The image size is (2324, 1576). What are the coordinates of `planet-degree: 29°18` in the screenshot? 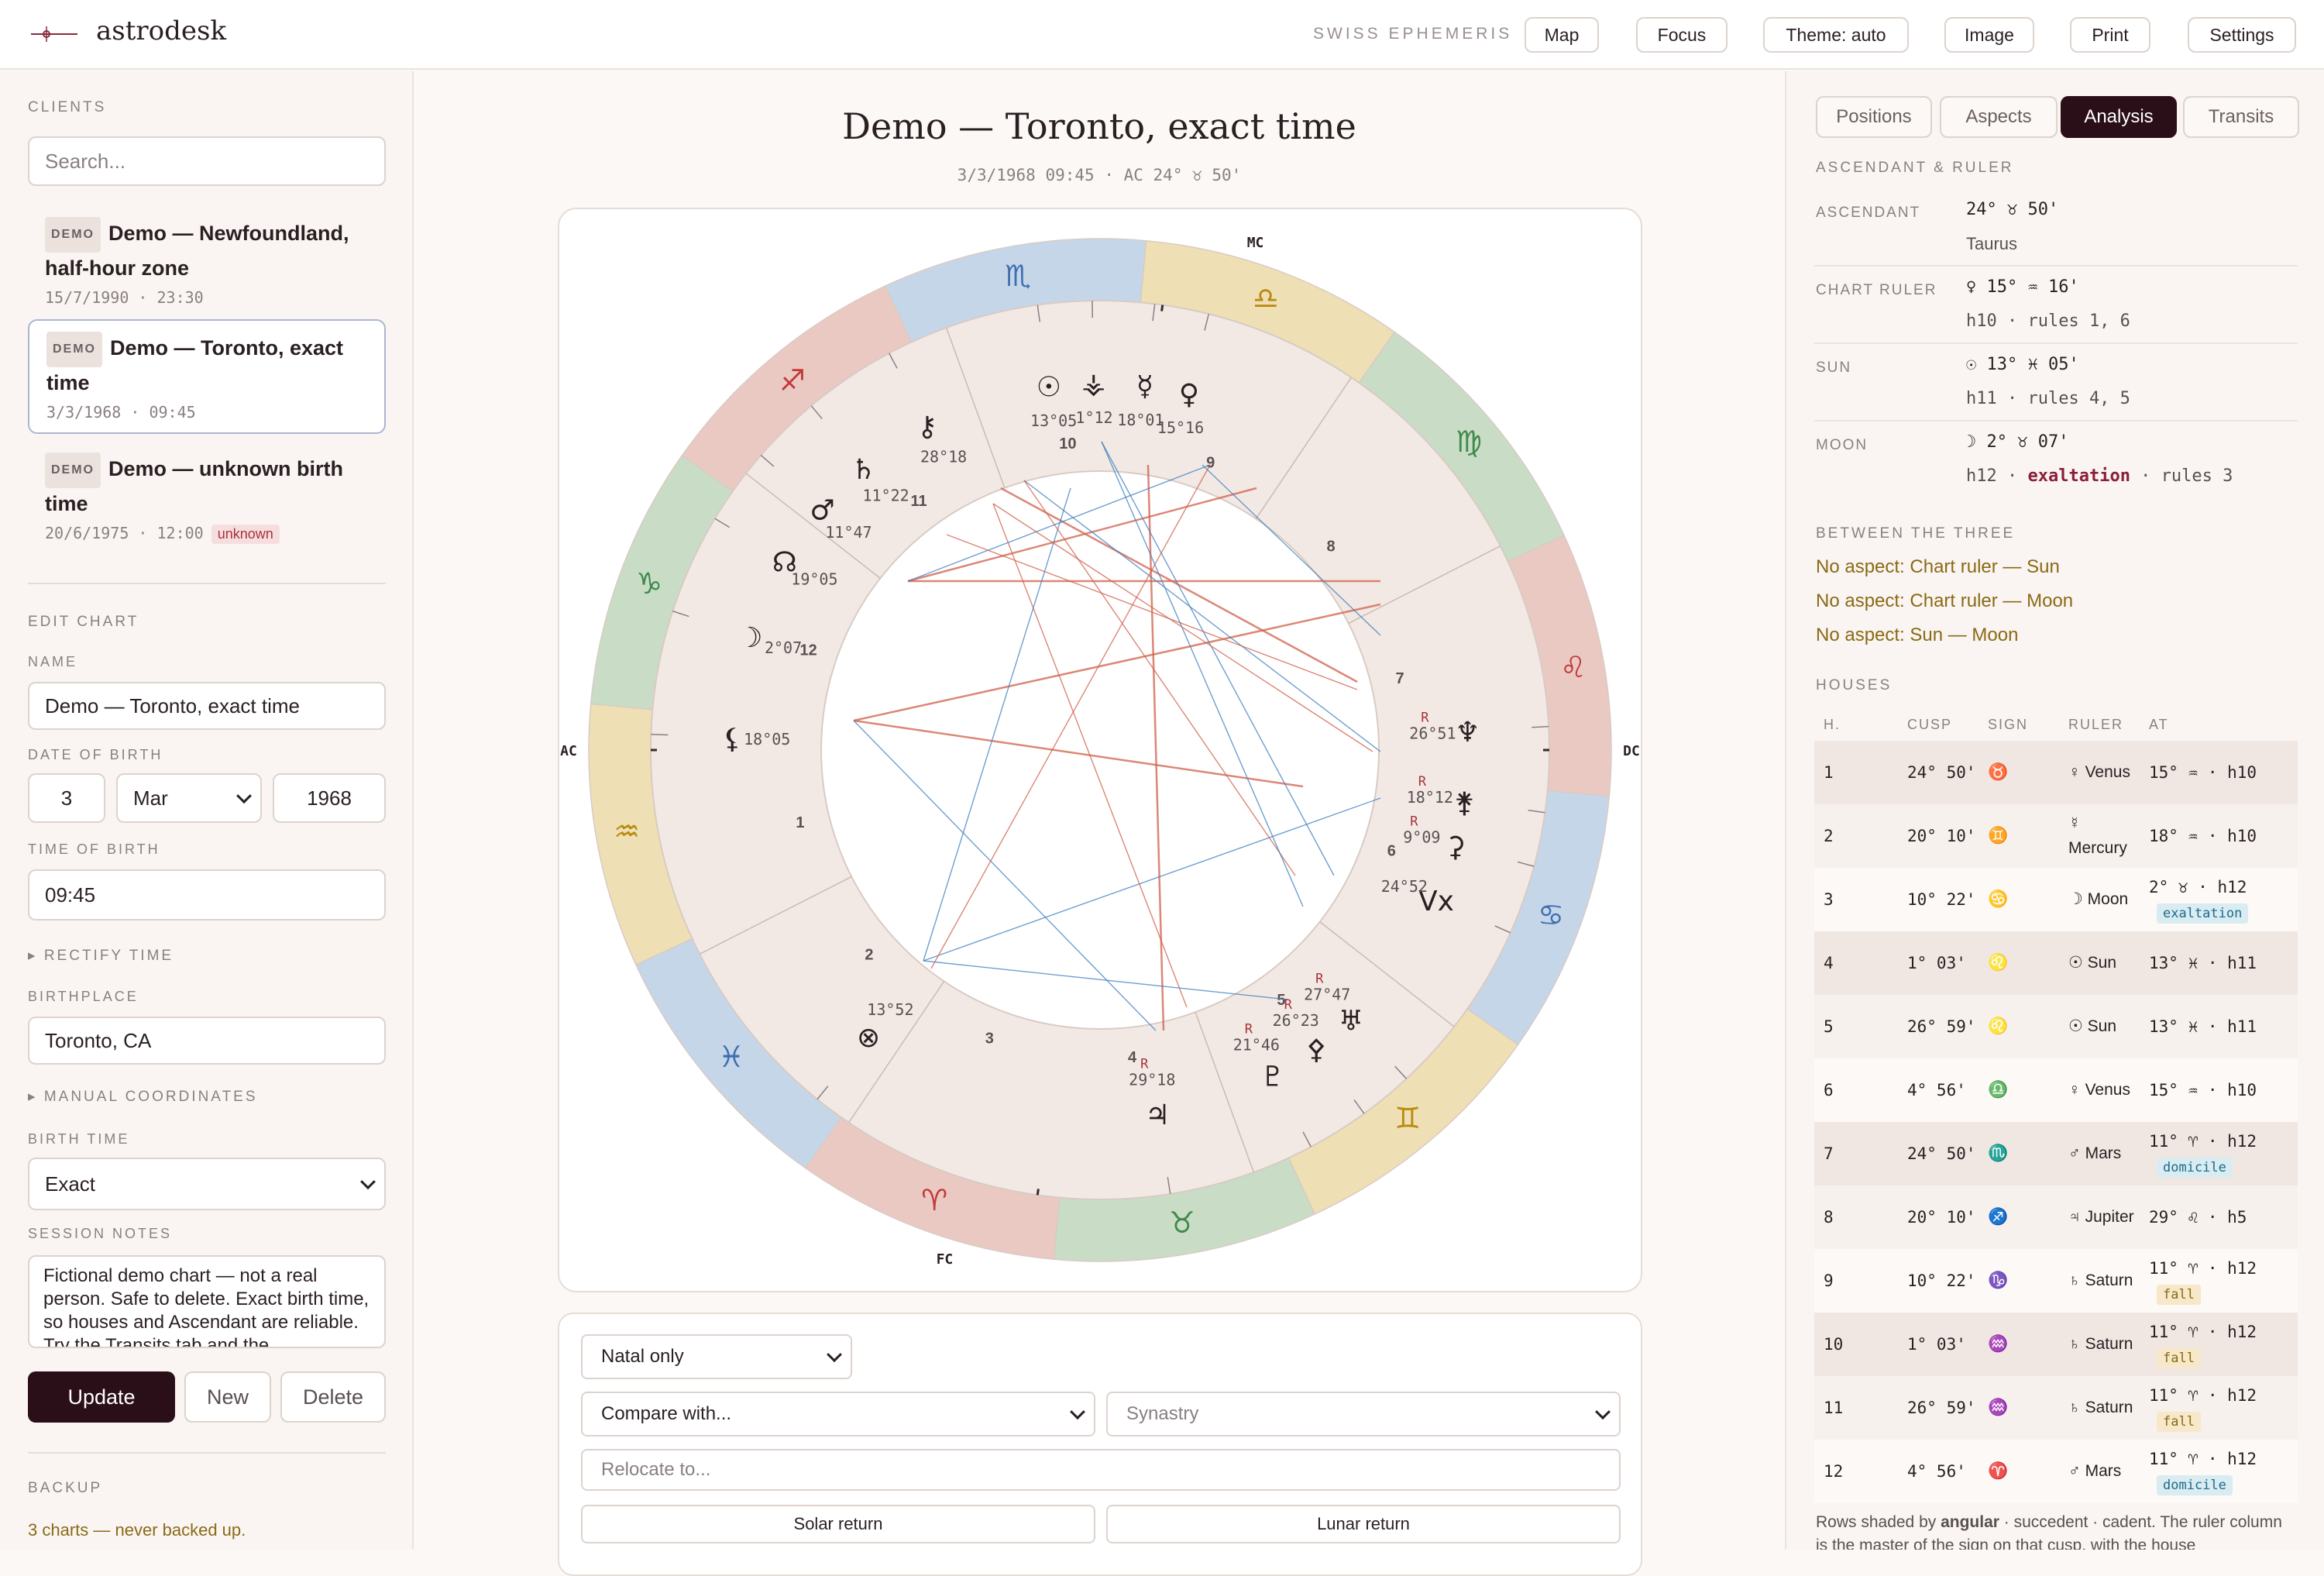 It's located at (1152, 1080).